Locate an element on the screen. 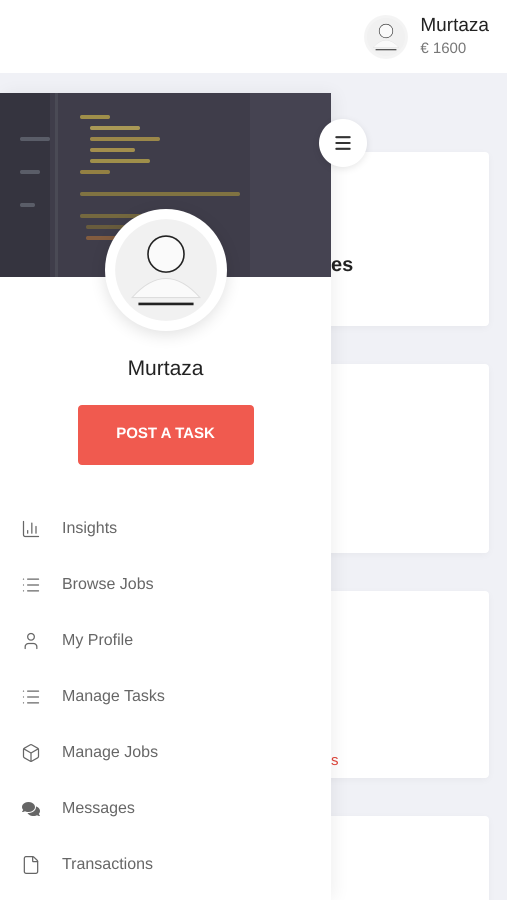 The height and width of the screenshot is (900, 507). box-icon is located at coordinates (31, 752).